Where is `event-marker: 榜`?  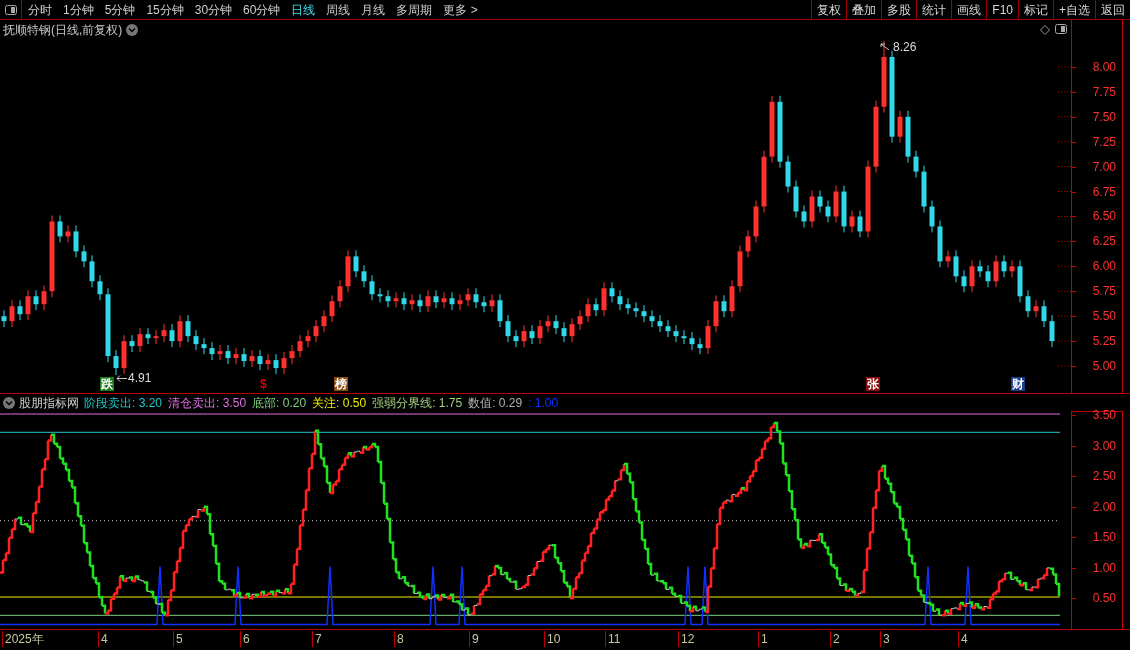 event-marker: 榜 is located at coordinates (341, 384).